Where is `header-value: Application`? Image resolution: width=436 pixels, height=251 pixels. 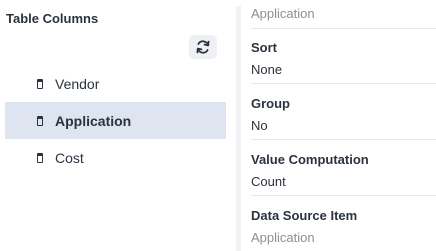
header-value: Application is located at coordinates (283, 13).